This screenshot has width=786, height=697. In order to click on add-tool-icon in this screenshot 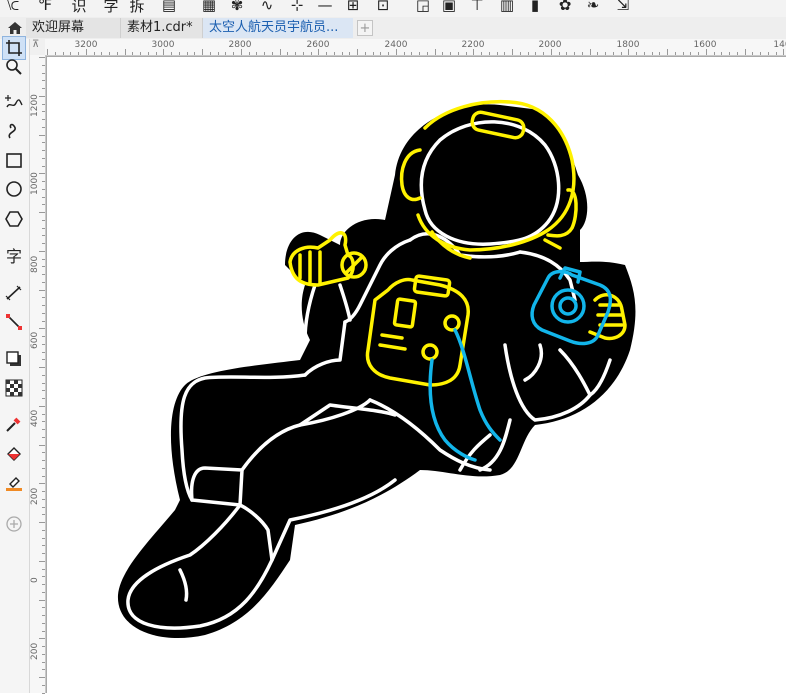, I will do `click(14, 524)`.